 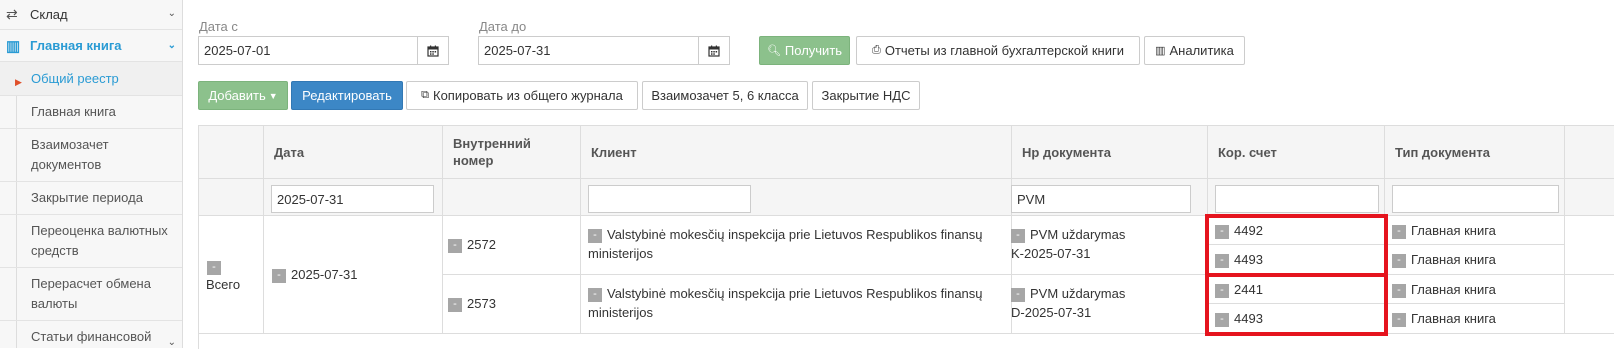 I want to click on doc-number-value: - PVM uždarymas K-2025-07-31, so click(x=1106, y=244).